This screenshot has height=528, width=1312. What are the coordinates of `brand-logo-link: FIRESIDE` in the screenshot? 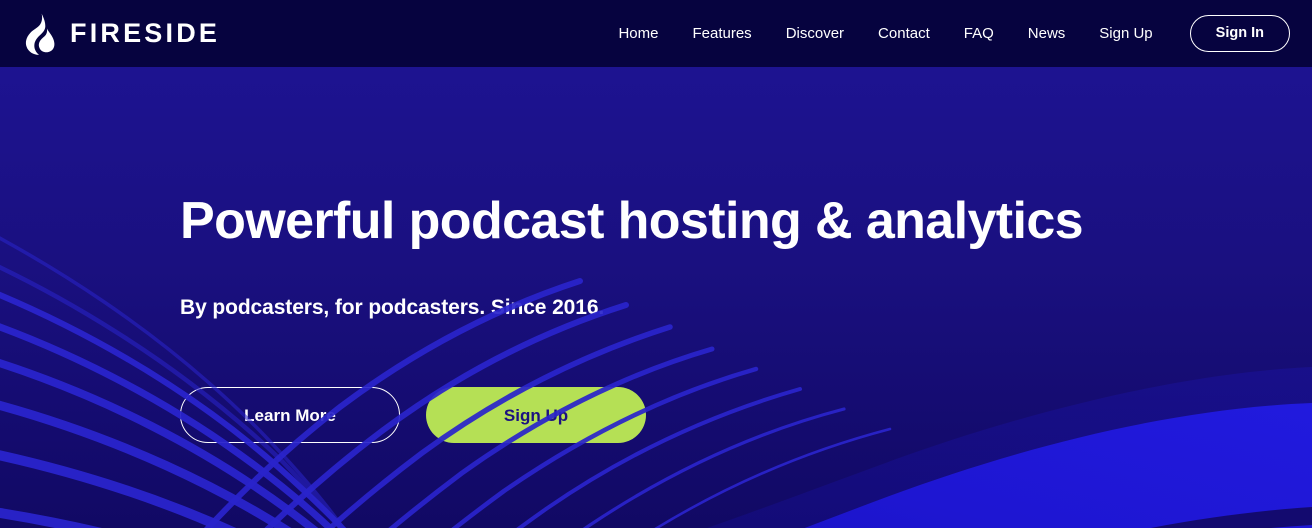 It's located at (121, 34).